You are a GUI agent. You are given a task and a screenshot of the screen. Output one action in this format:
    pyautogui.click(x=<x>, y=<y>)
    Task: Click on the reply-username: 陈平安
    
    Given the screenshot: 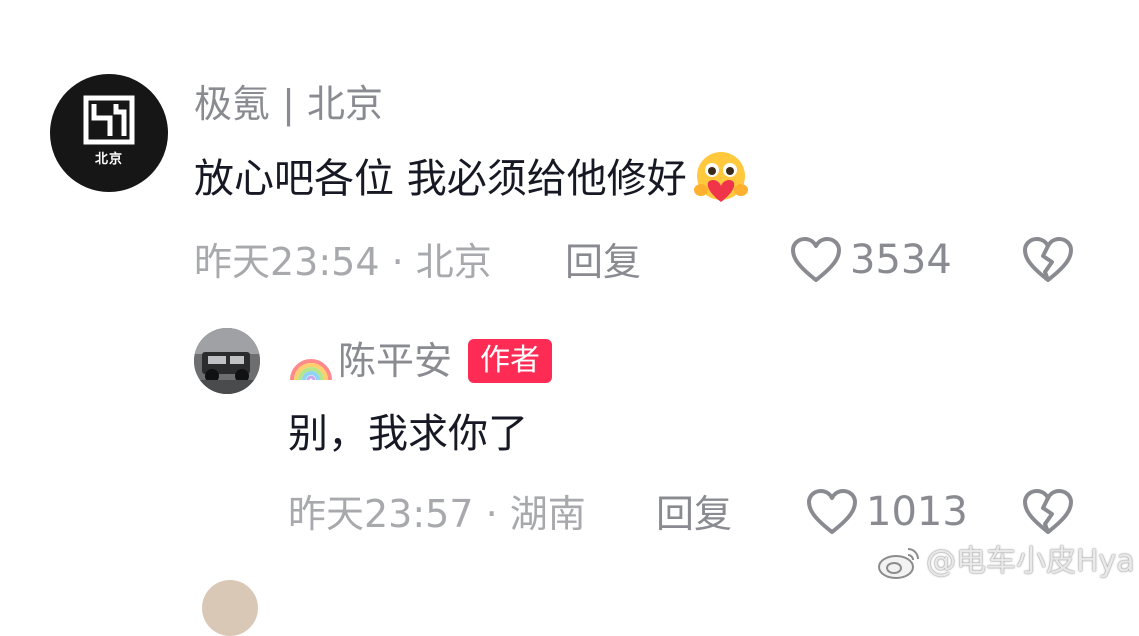 What is the action you would take?
    pyautogui.click(x=395, y=361)
    